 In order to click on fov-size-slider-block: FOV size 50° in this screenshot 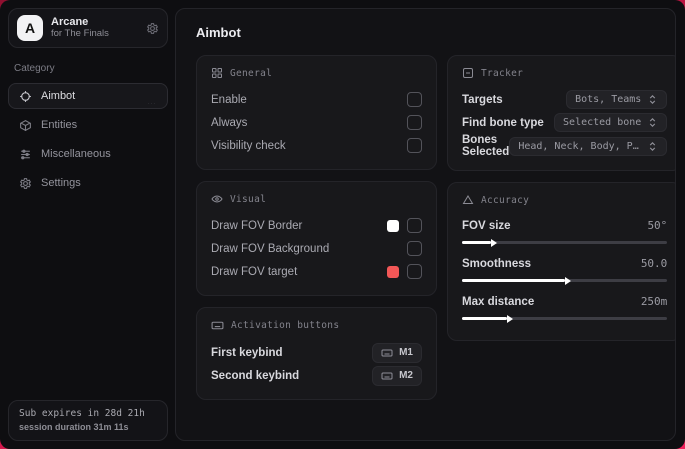, I will do `click(565, 229)`.